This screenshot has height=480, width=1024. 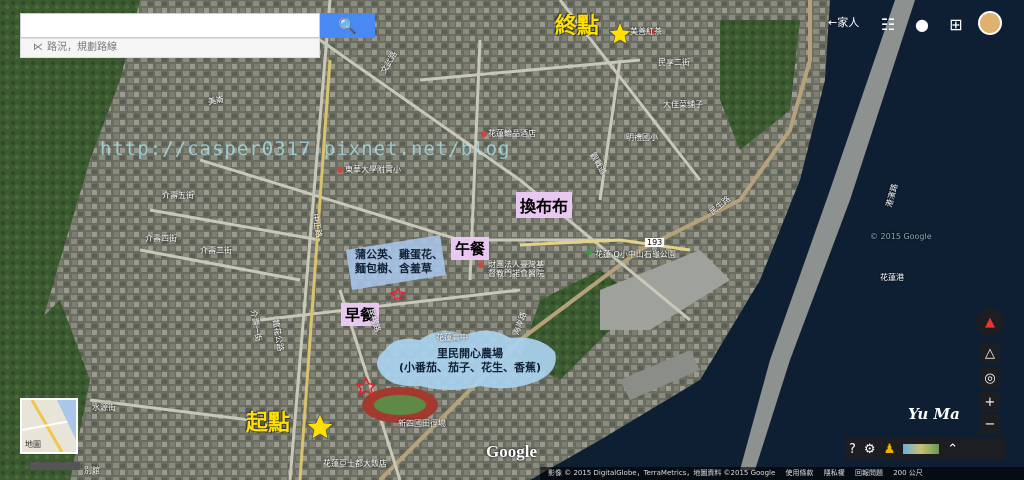 I want to click on map-label: 別館, so click(x=92, y=470).